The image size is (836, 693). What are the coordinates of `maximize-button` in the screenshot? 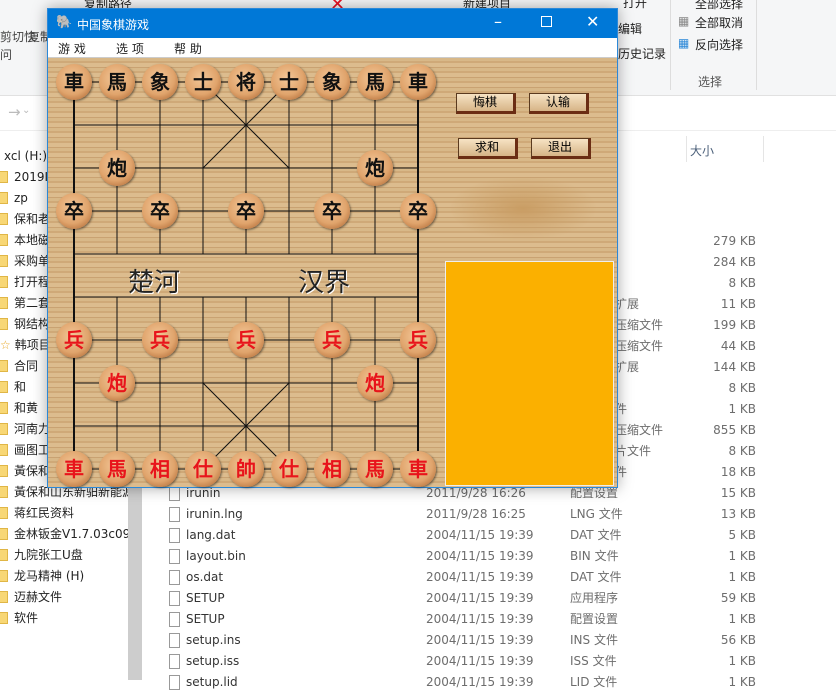 It's located at (546, 21).